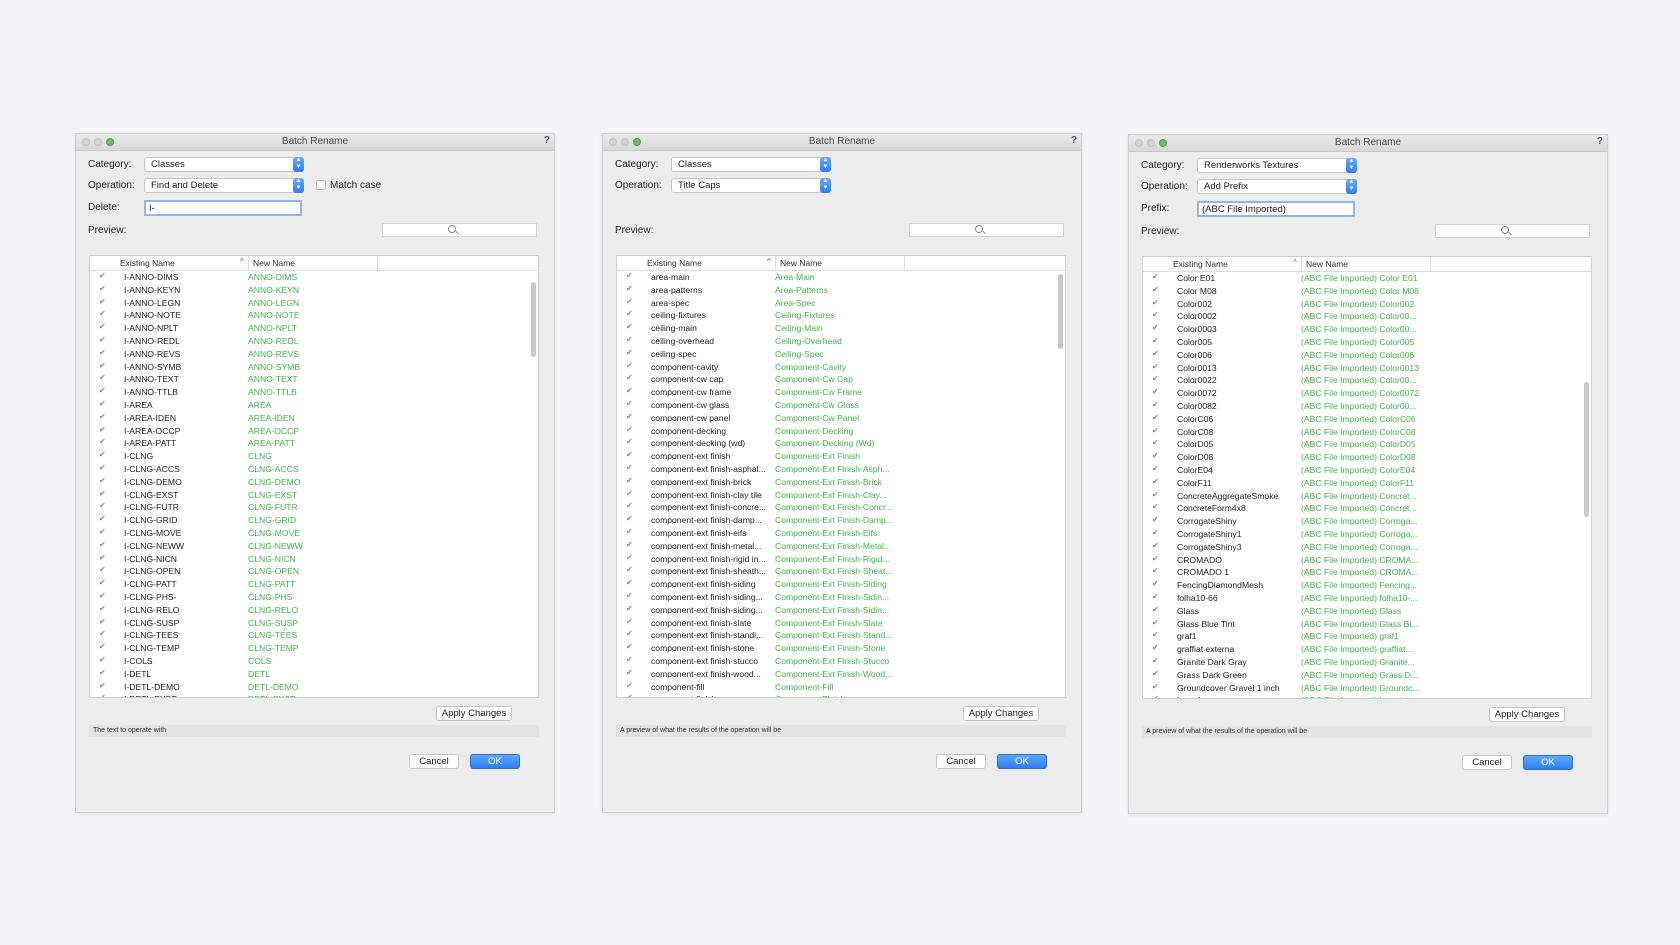  What do you see at coordinates (308, 405) in the screenshot?
I see `table-row: ✔ I-AREA AREA` at bounding box center [308, 405].